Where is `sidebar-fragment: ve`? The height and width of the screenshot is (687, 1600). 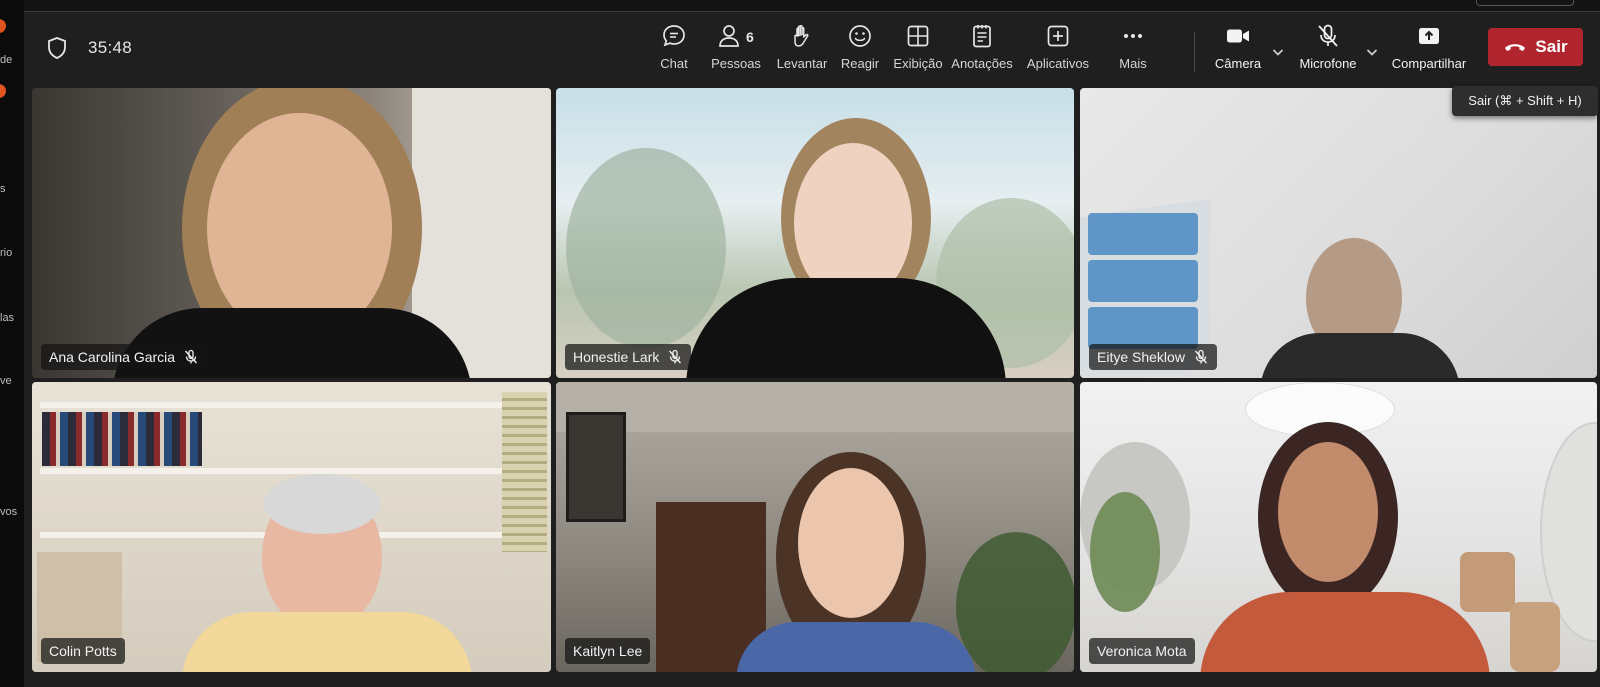
sidebar-fragment: ve is located at coordinates (6, 381).